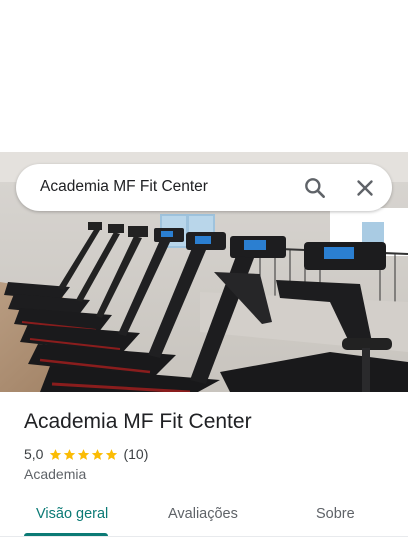  I want to click on close-icon, so click(365, 188).